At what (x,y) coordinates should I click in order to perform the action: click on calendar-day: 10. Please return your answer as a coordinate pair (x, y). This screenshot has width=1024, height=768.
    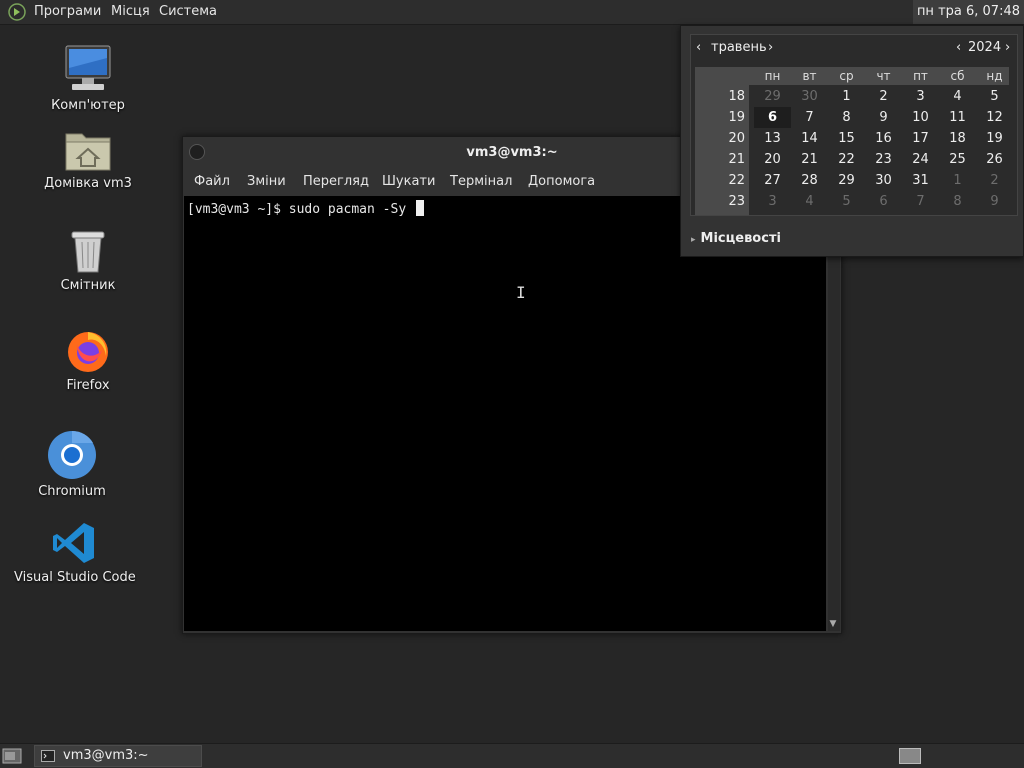
    Looking at the image, I should click on (920, 117).